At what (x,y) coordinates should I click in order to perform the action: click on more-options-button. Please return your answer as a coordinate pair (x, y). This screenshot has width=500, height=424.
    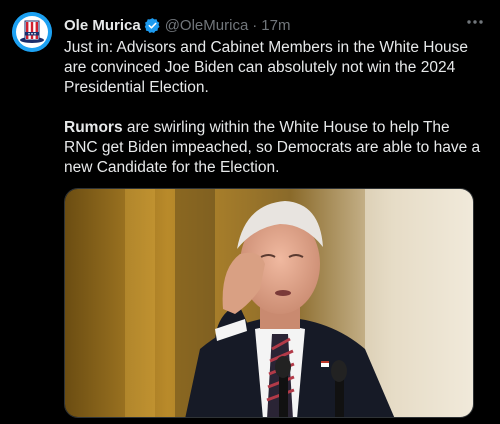
    Looking at the image, I should click on (475, 22).